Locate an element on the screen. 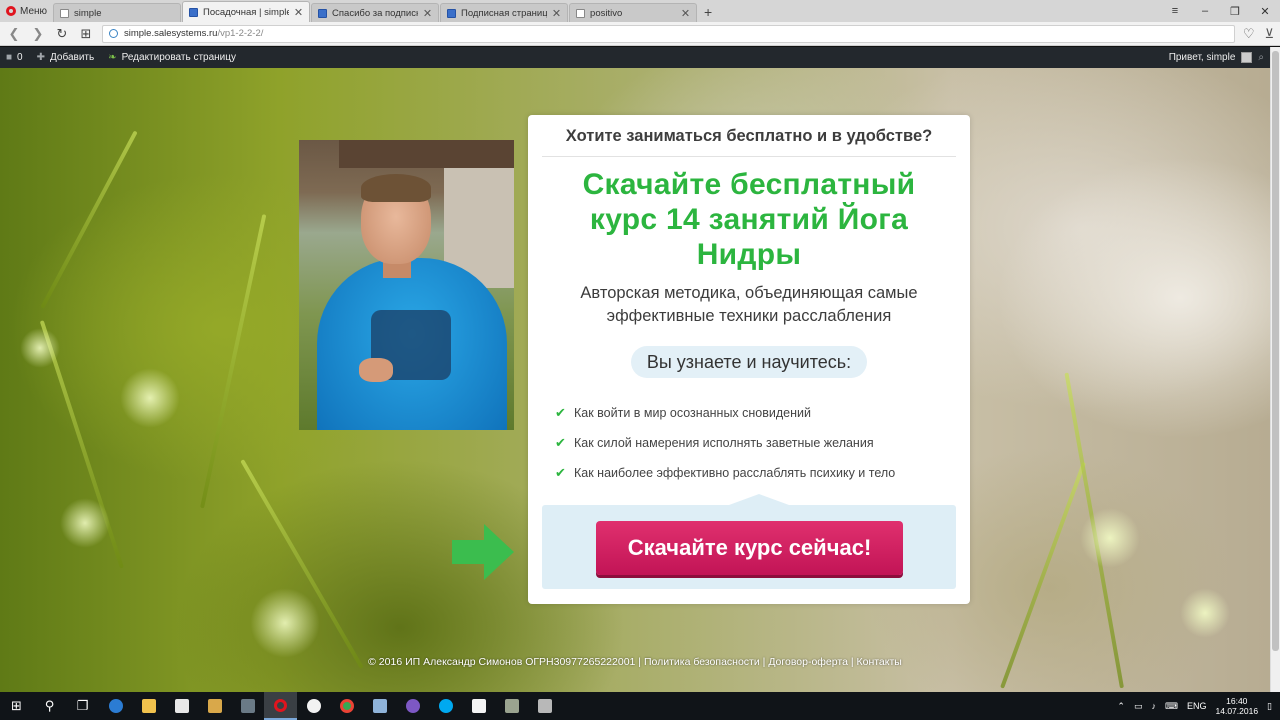 The width and height of the screenshot is (1280, 720). notepad-icon is located at coordinates (478, 706).